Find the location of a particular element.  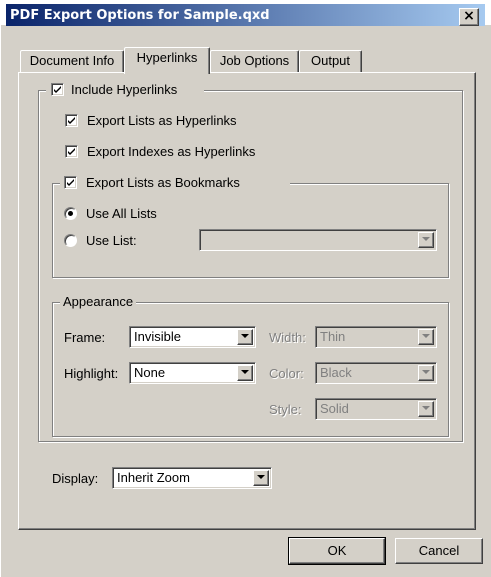

use-all-lists-radio is located at coordinates (70, 213).